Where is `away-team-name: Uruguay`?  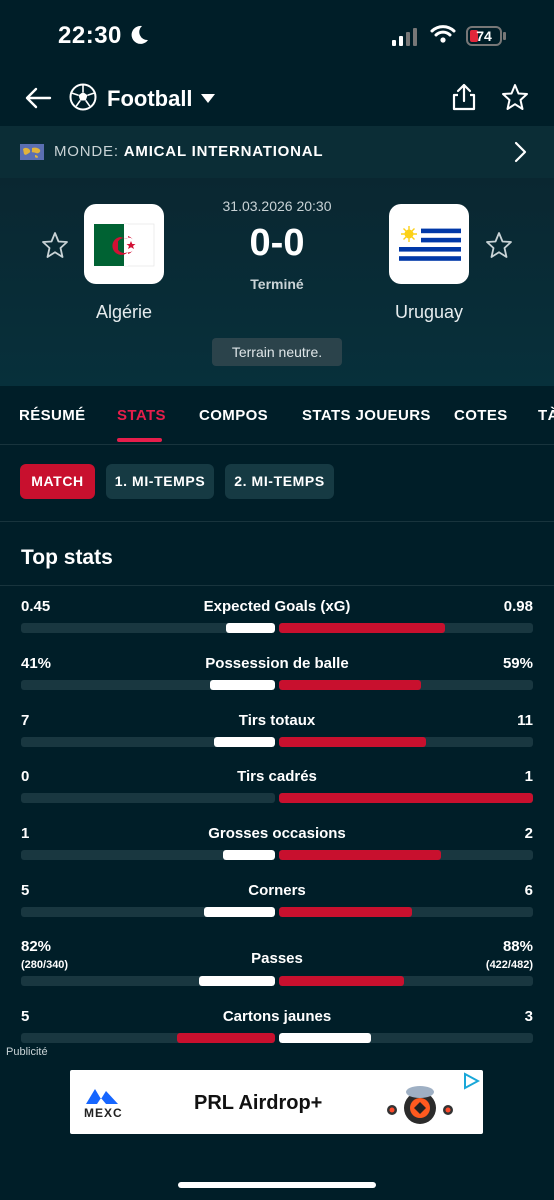 away-team-name: Uruguay is located at coordinates (429, 312).